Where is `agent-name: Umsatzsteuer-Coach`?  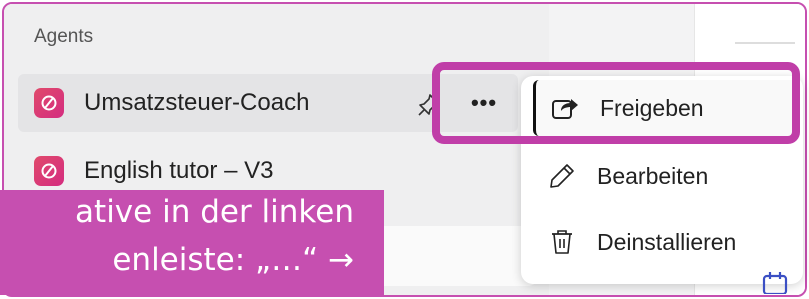
agent-name: Umsatzsteuer-Coach is located at coordinates (197, 102).